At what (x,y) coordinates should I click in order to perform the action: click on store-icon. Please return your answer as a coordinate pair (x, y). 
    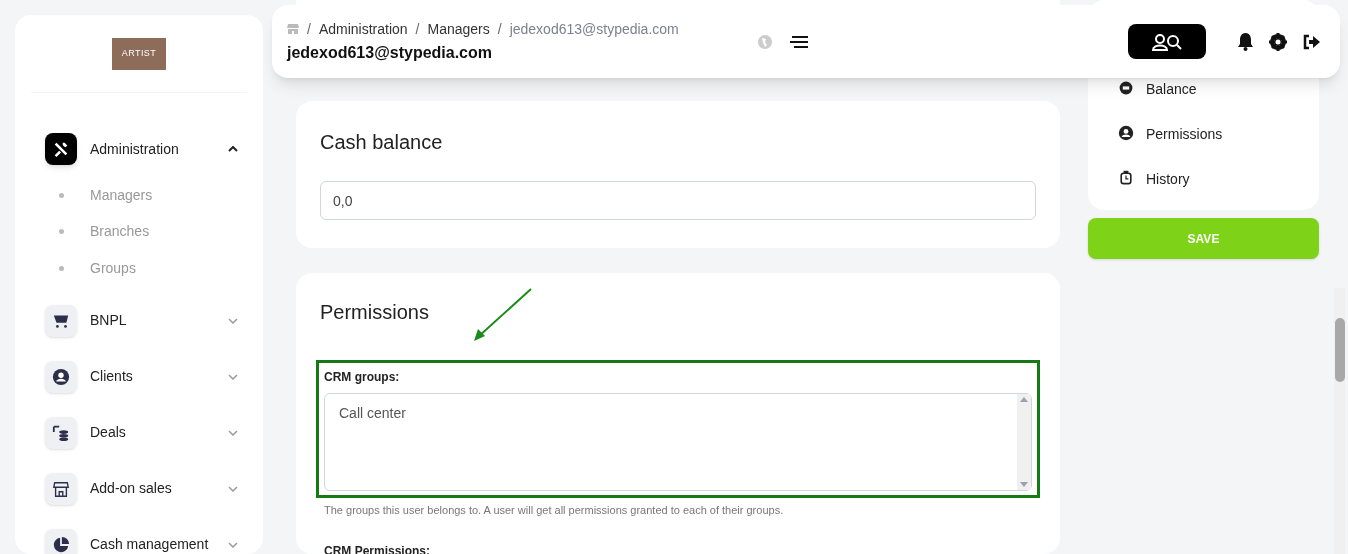
    Looking at the image, I should click on (61, 488).